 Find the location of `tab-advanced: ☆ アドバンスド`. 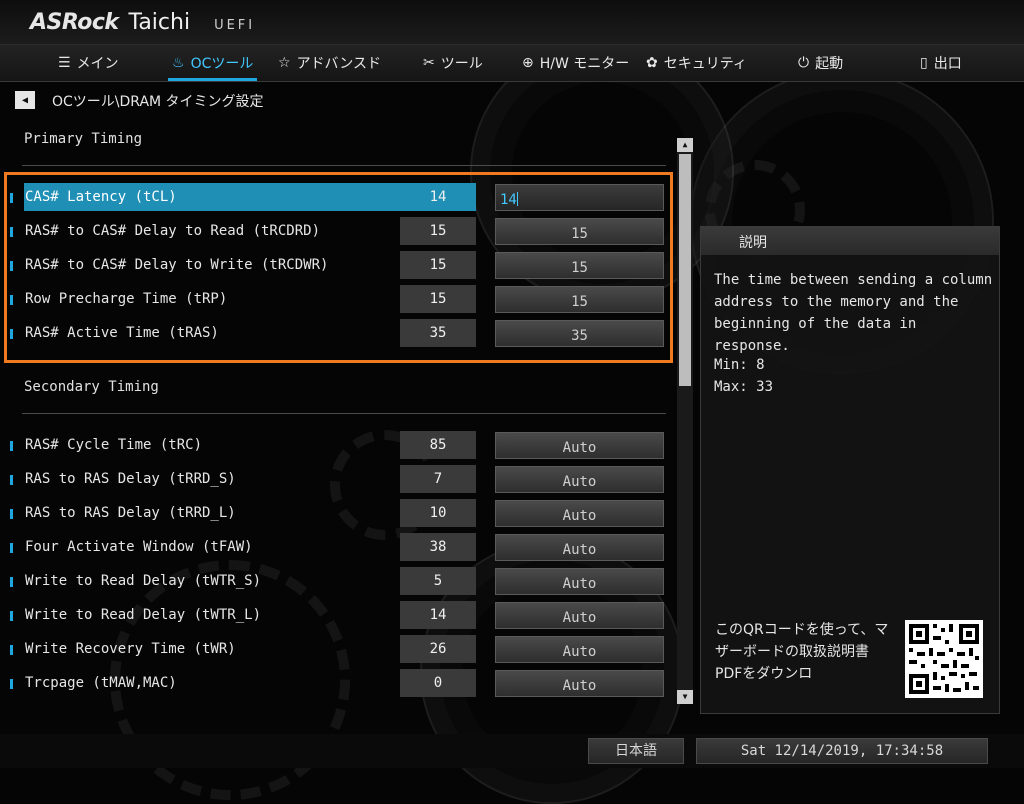

tab-advanced: ☆ アドバンスド is located at coordinates (329, 63).